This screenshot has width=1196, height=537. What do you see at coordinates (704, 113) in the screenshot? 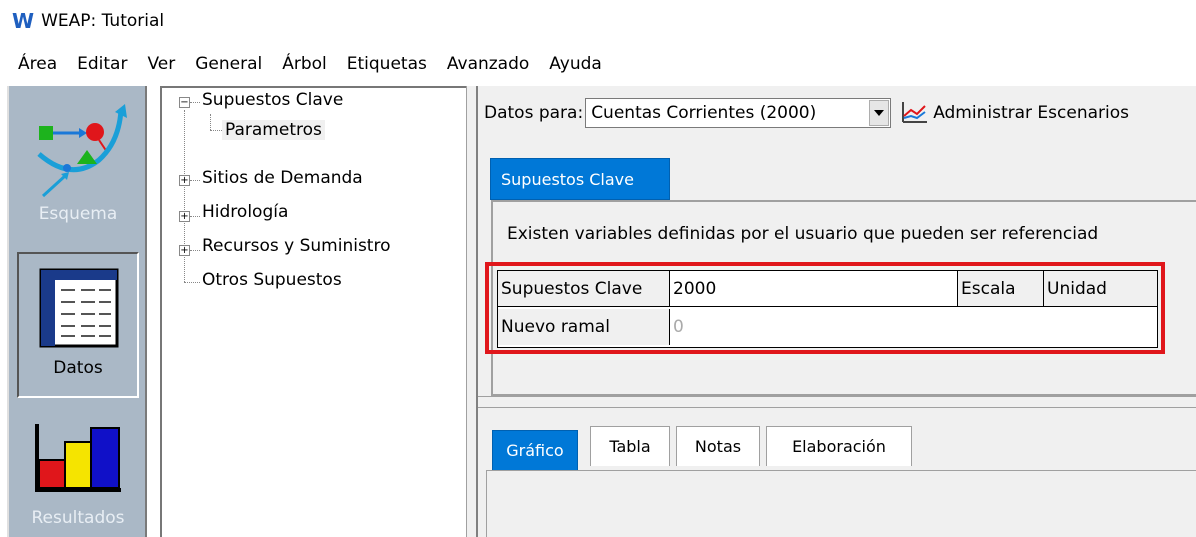
I see `scenario-select-value: Cuentas Corrientes (2000)` at bounding box center [704, 113].